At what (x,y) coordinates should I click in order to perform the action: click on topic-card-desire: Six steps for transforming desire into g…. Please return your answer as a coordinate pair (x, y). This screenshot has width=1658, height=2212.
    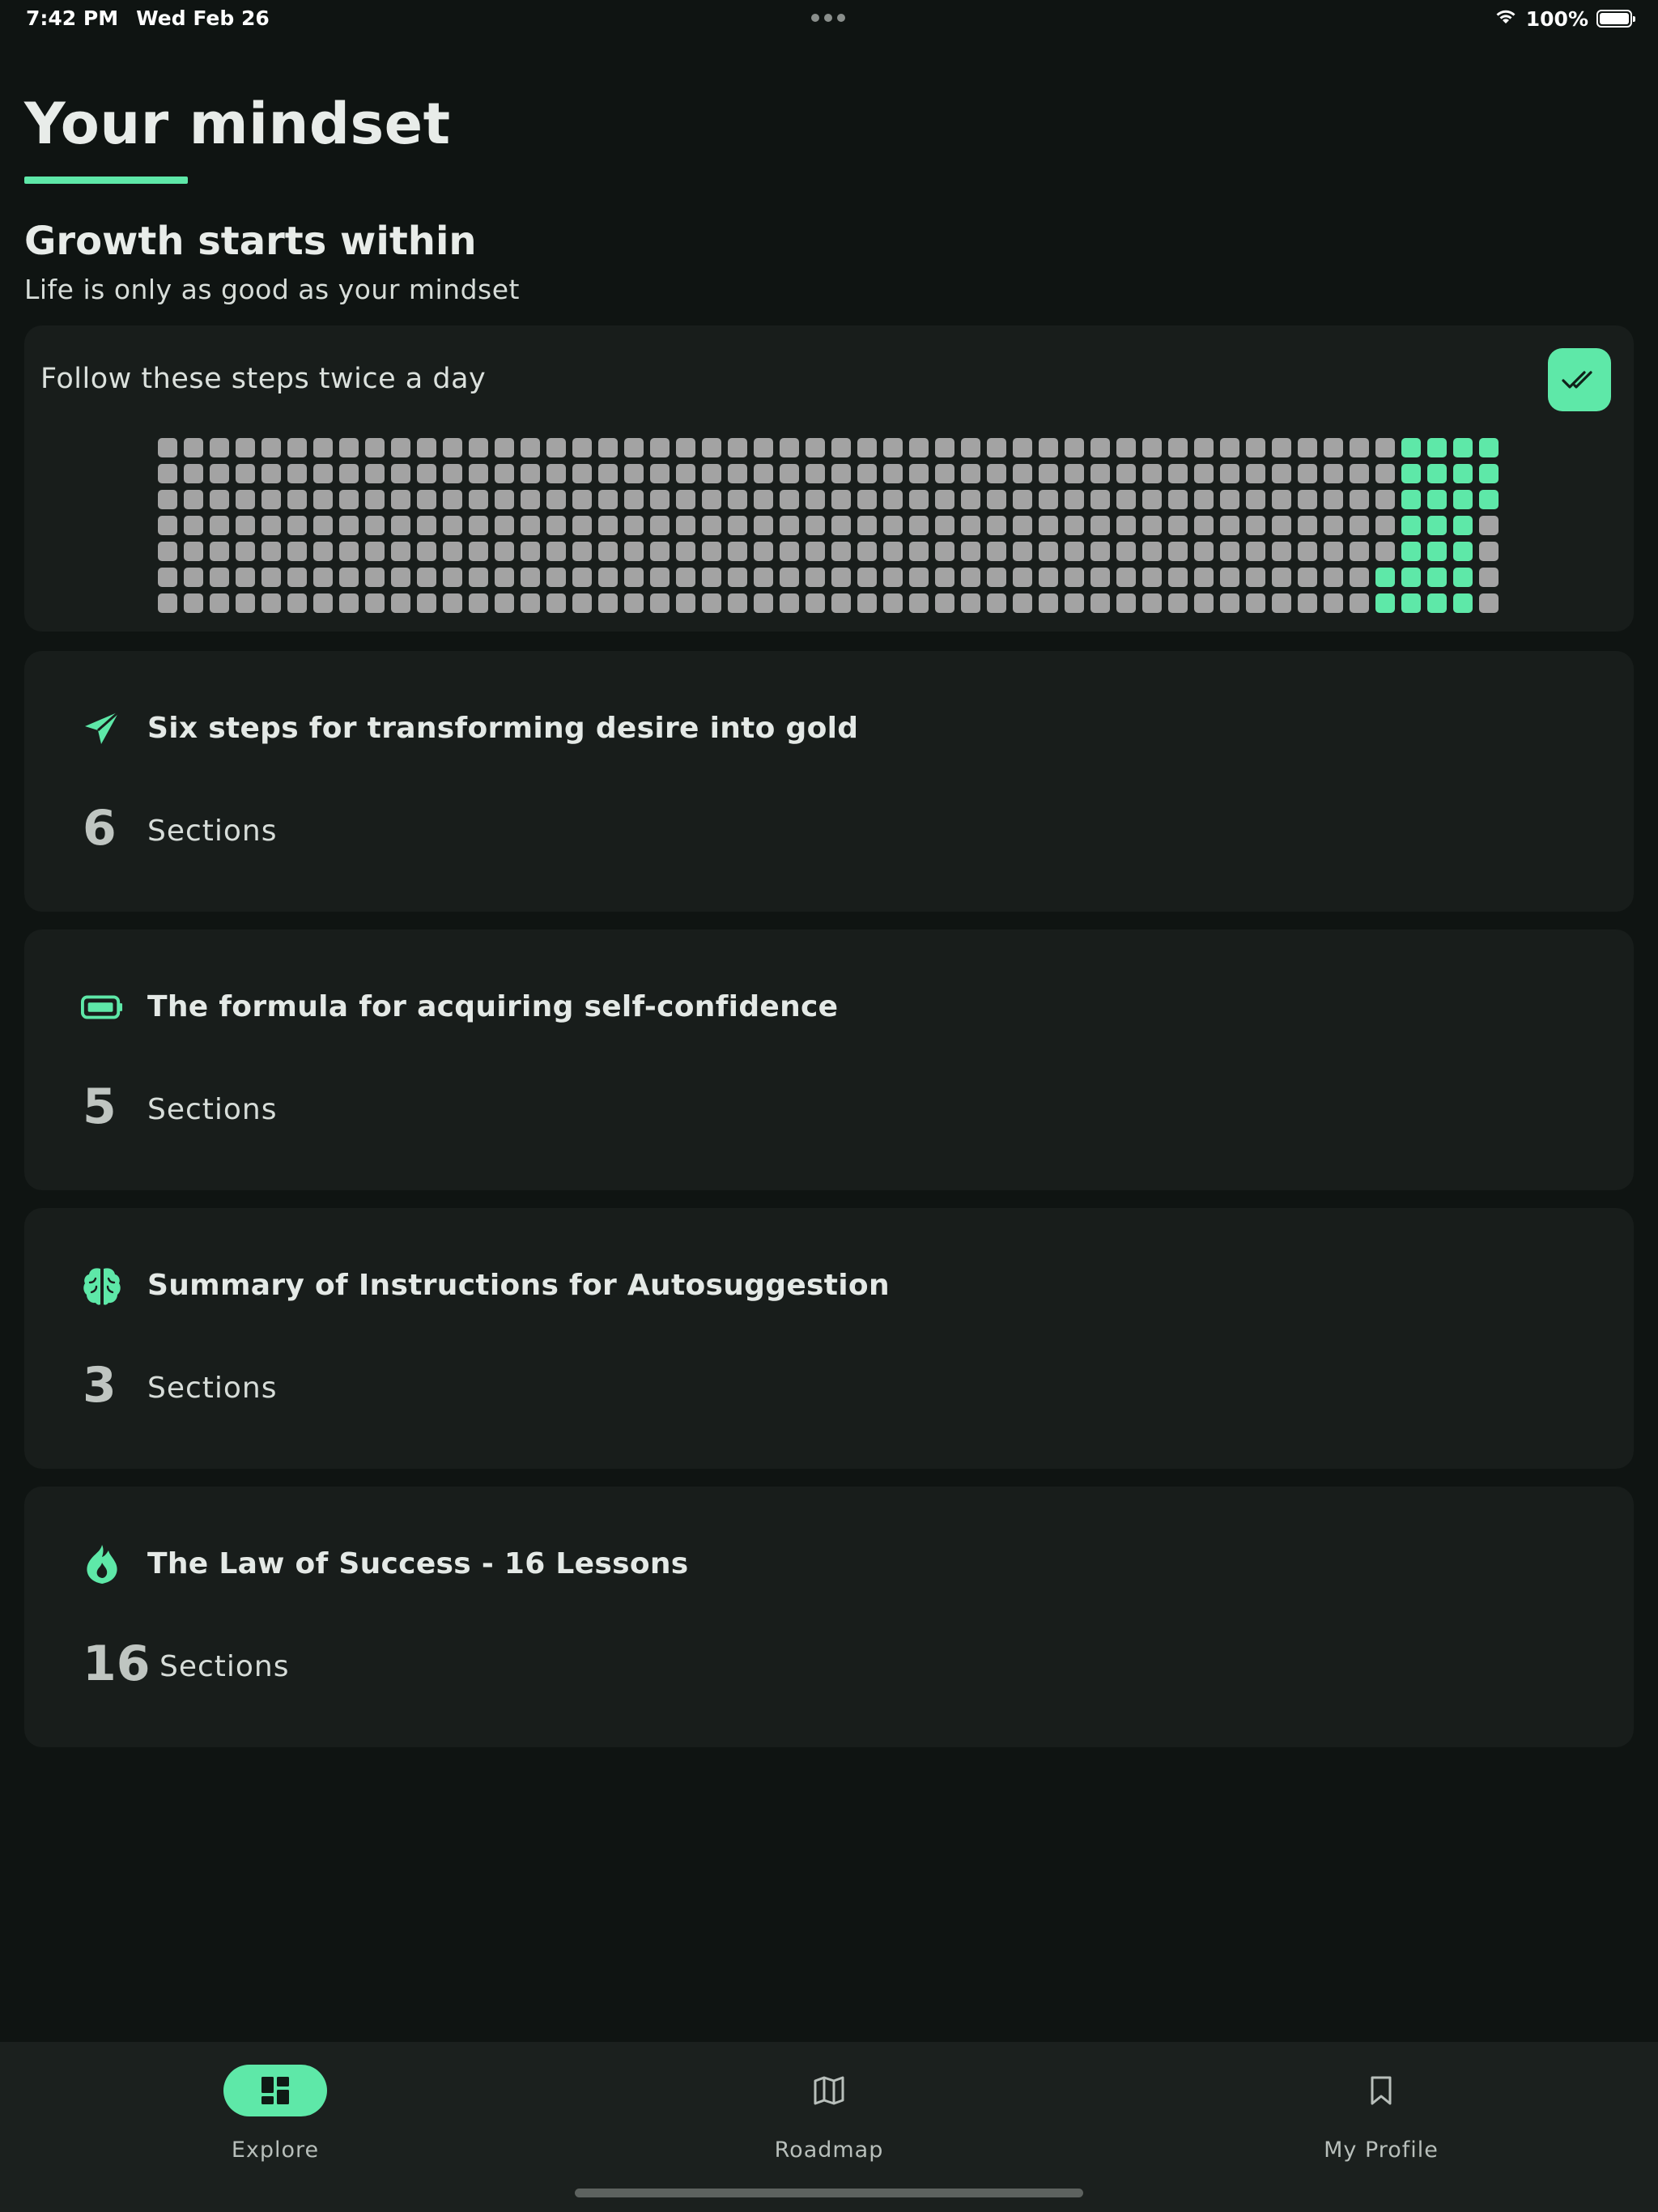
    Looking at the image, I should click on (829, 782).